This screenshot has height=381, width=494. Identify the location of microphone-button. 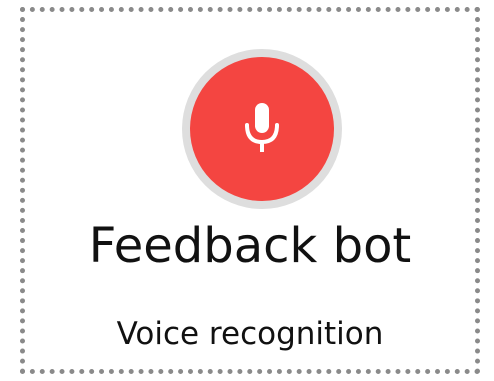
(262, 129).